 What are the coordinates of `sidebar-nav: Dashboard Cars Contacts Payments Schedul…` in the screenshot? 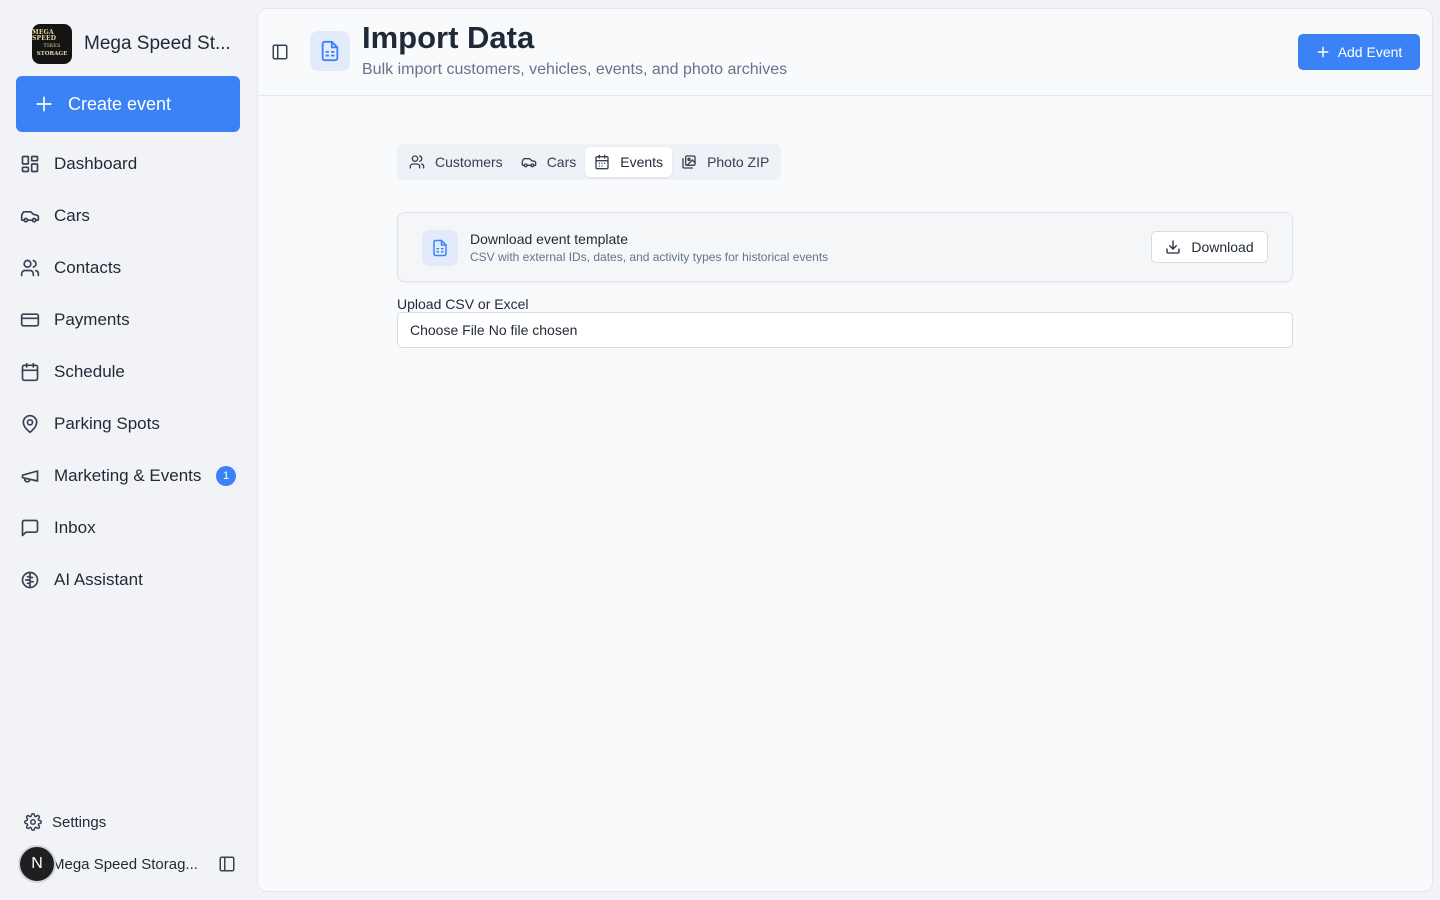 It's located at (128, 372).